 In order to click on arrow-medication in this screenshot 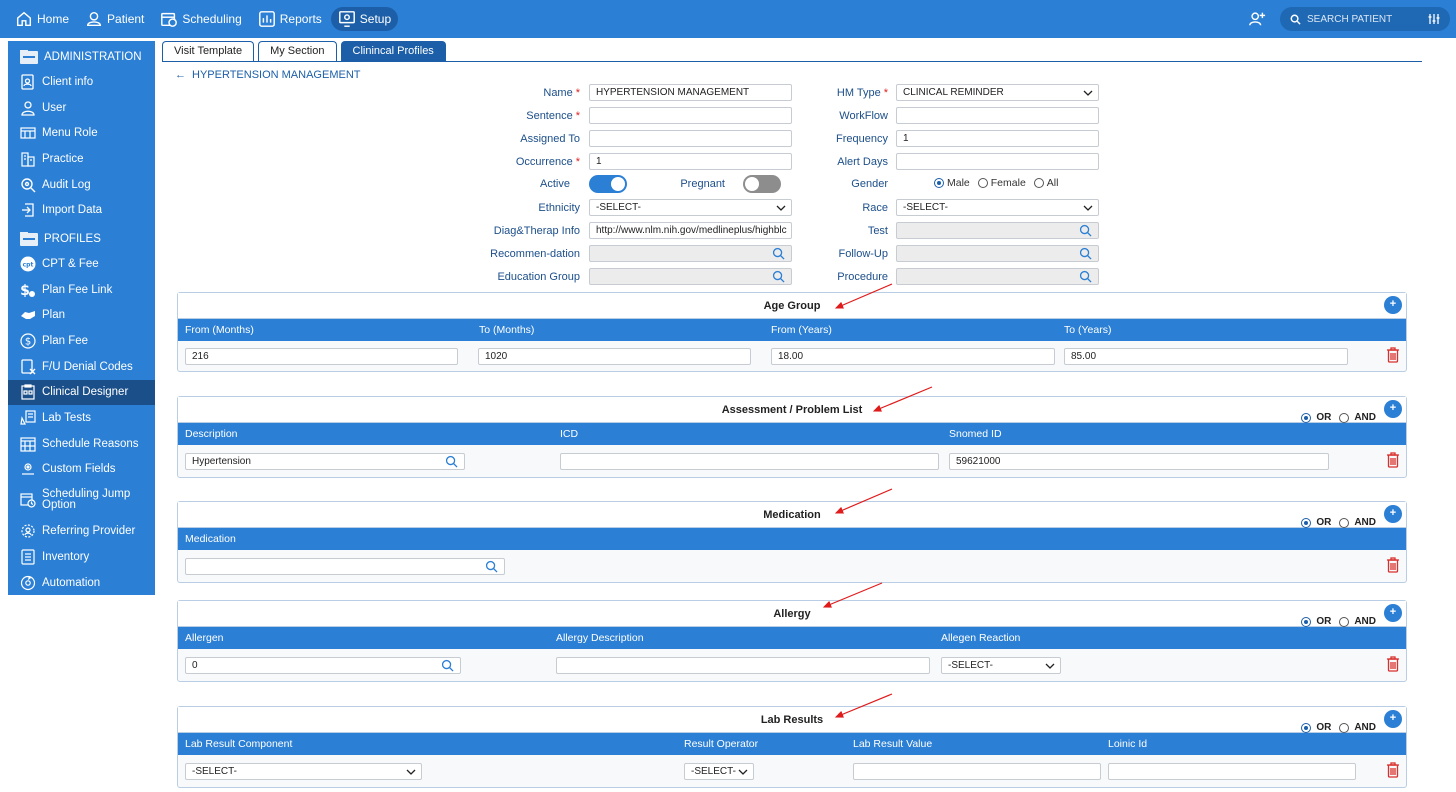, I will do `click(863, 501)`.